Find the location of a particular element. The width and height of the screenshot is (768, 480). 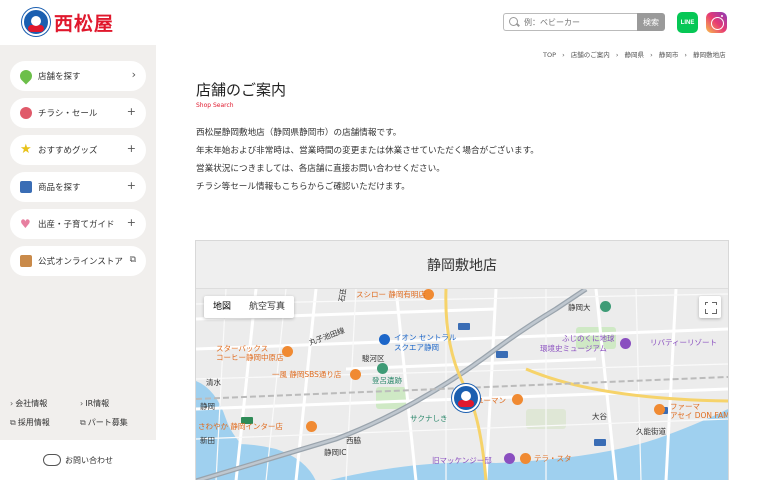

map-label: テラ・スタ is located at coordinates (553, 458).